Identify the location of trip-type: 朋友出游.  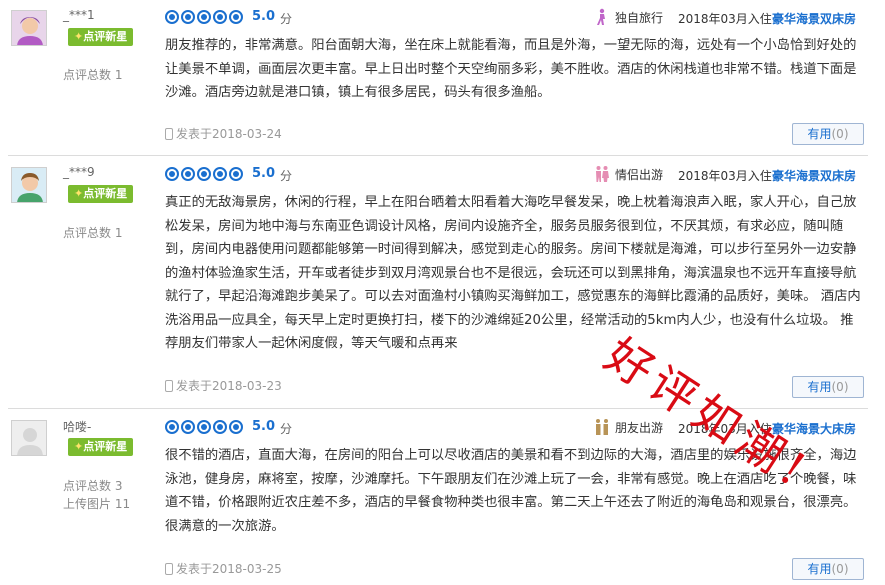
(628, 427).